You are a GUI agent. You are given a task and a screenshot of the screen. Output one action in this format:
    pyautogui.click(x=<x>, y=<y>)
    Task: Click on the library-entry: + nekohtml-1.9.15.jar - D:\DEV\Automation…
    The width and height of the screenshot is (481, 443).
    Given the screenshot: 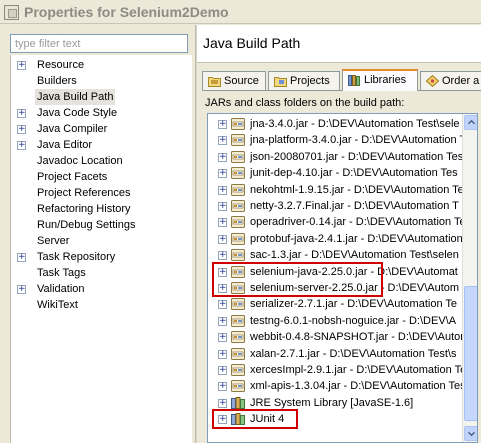 What is the action you would take?
    pyautogui.click(x=342, y=190)
    